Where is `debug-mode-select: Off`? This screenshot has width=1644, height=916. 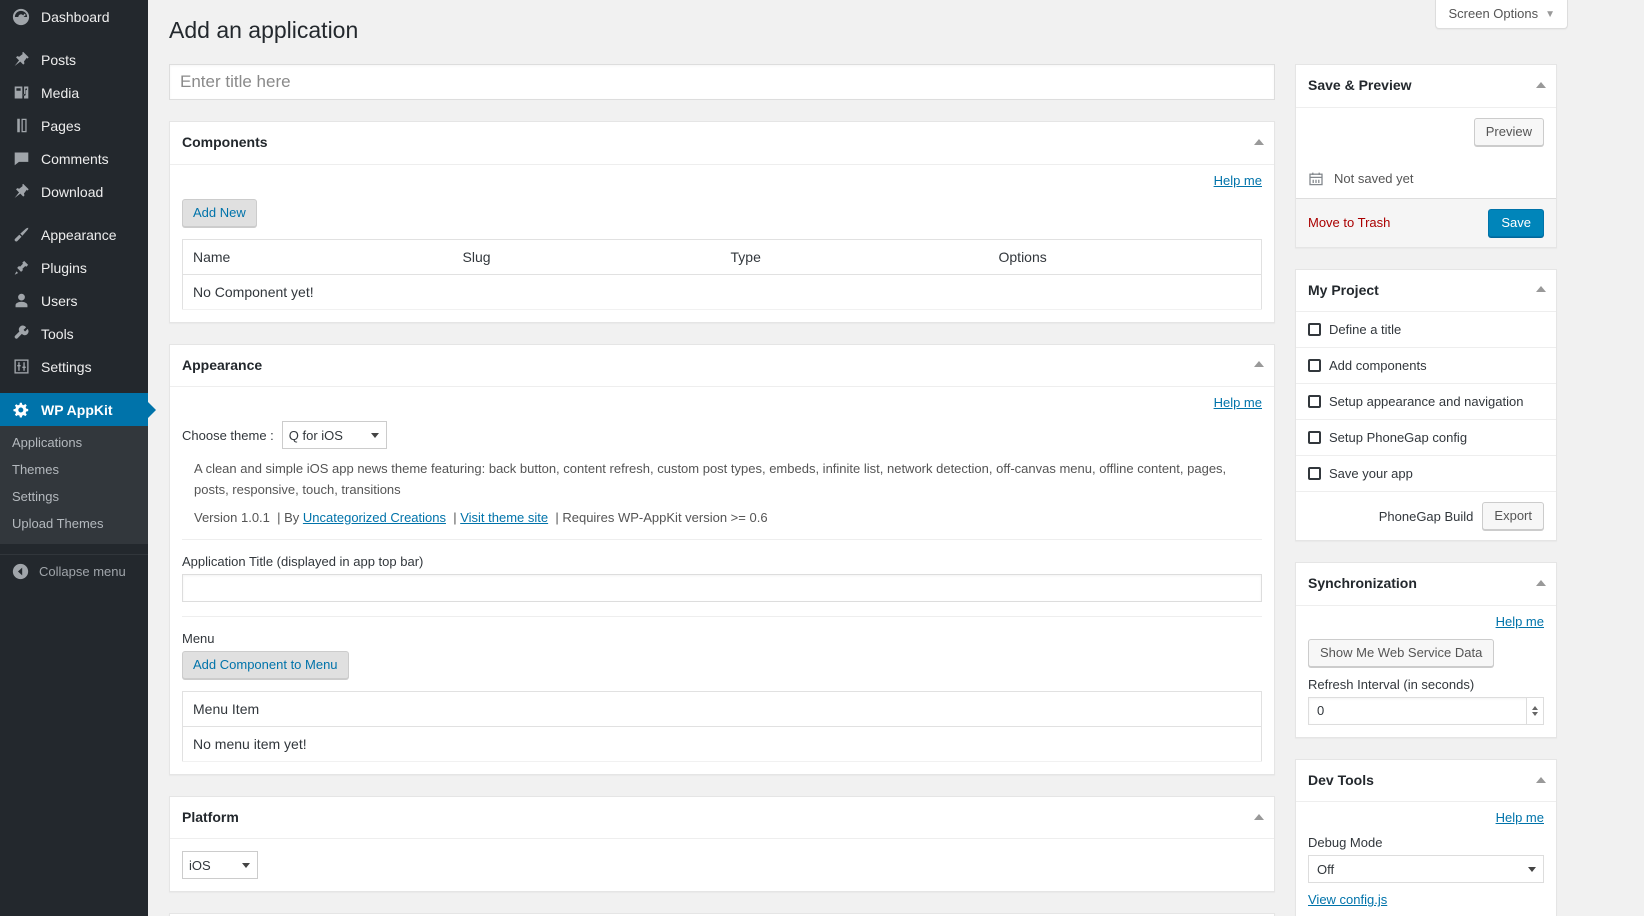
debug-mode-select: Off is located at coordinates (1426, 869).